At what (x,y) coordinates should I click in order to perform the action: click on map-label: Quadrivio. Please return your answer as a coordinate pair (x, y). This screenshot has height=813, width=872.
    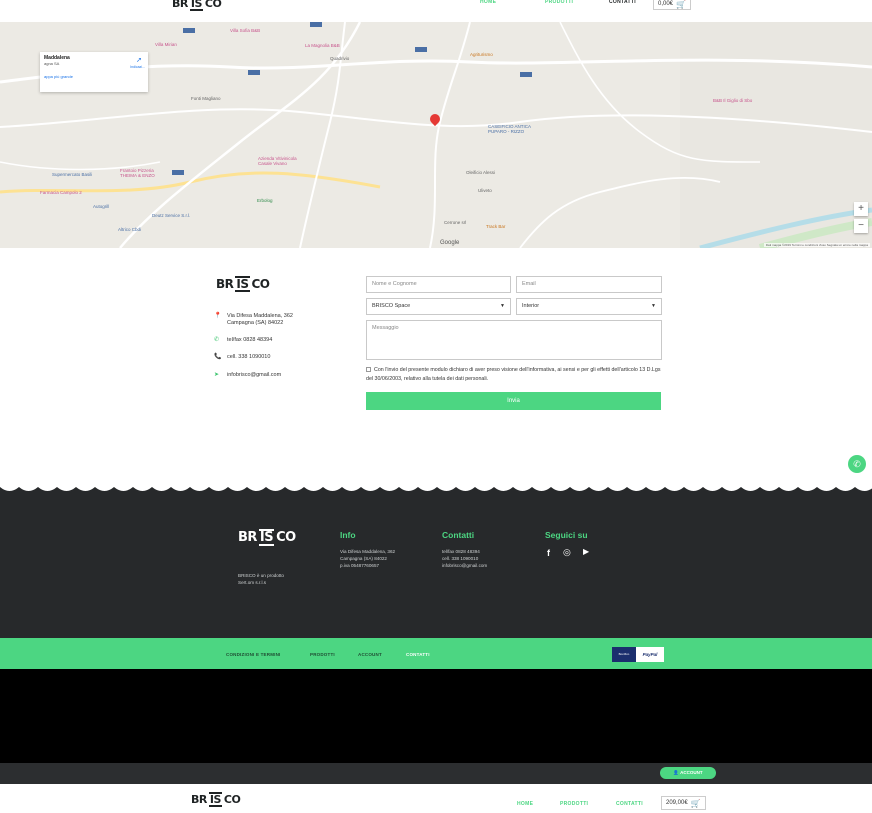
    Looking at the image, I should click on (340, 58).